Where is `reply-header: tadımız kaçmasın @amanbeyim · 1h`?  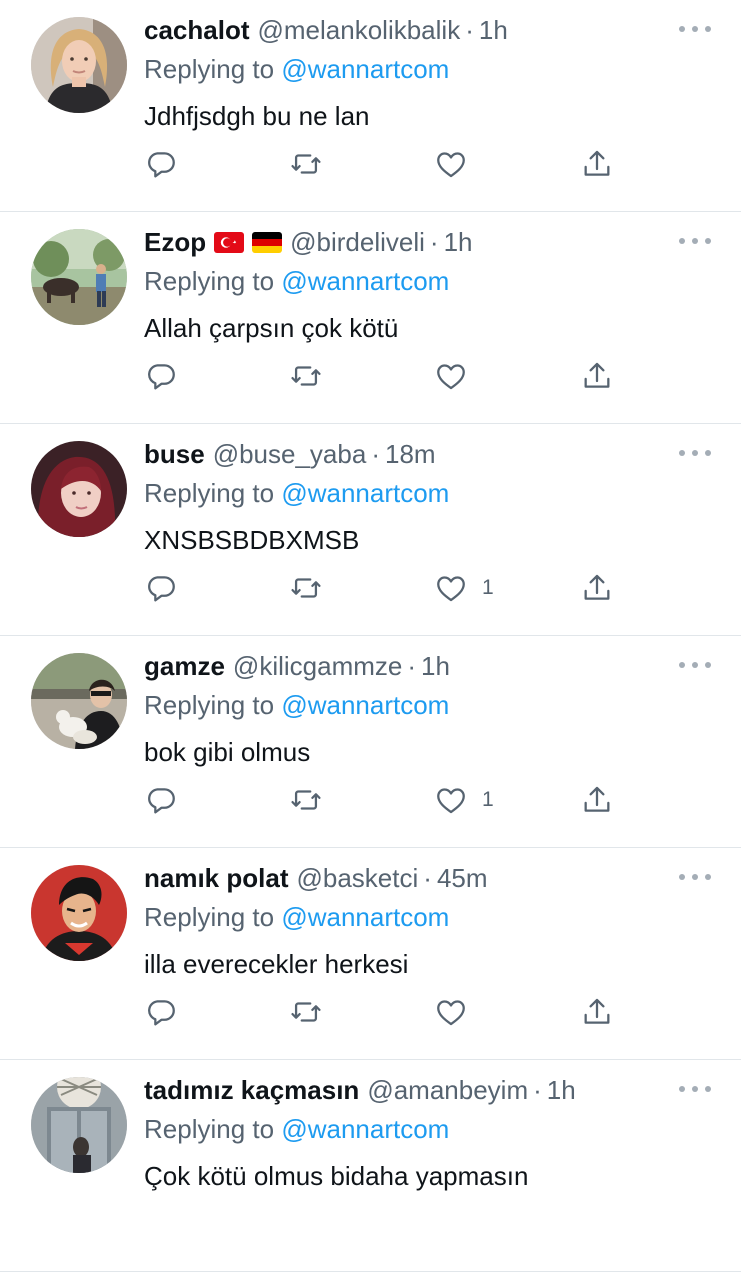
reply-header: tadımız kaçmasın @amanbeyim · 1h is located at coordinates (407, 1090).